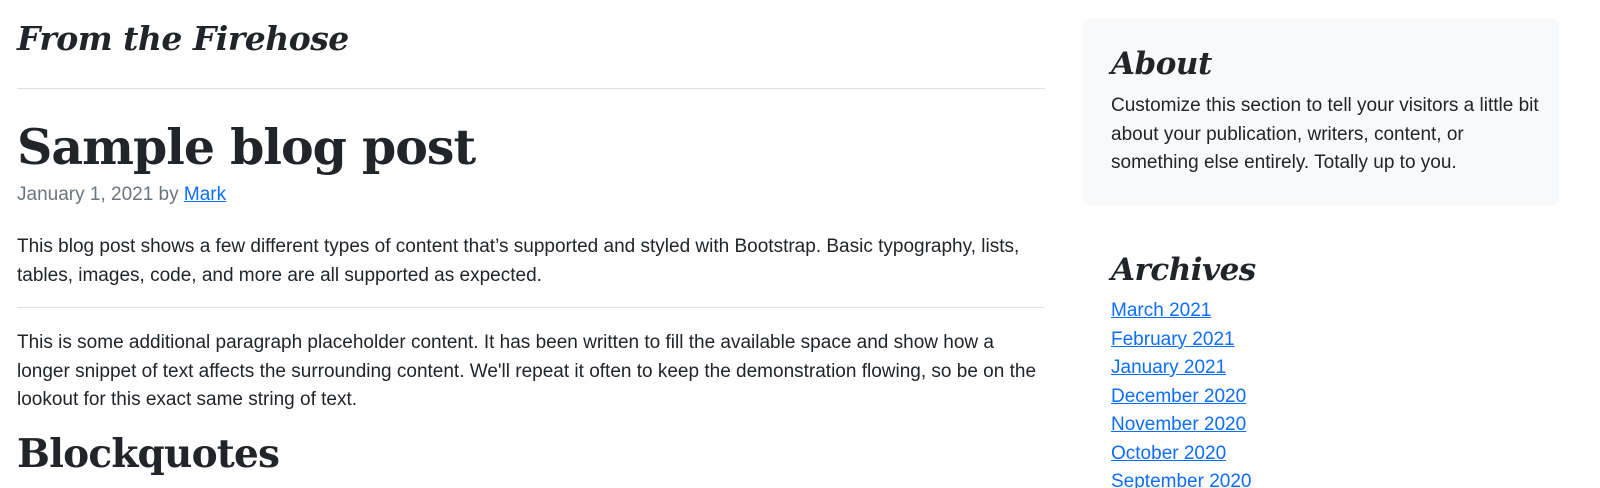  I want to click on about-title: About, so click(1161, 64).